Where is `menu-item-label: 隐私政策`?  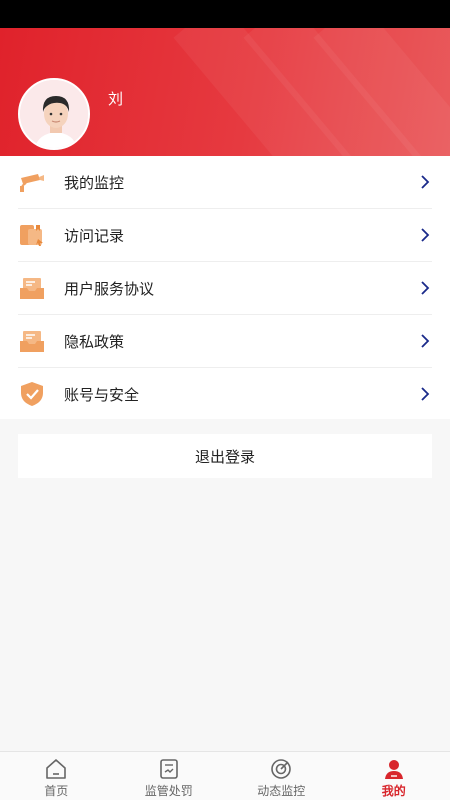 menu-item-label: 隐私政策 is located at coordinates (94, 341).